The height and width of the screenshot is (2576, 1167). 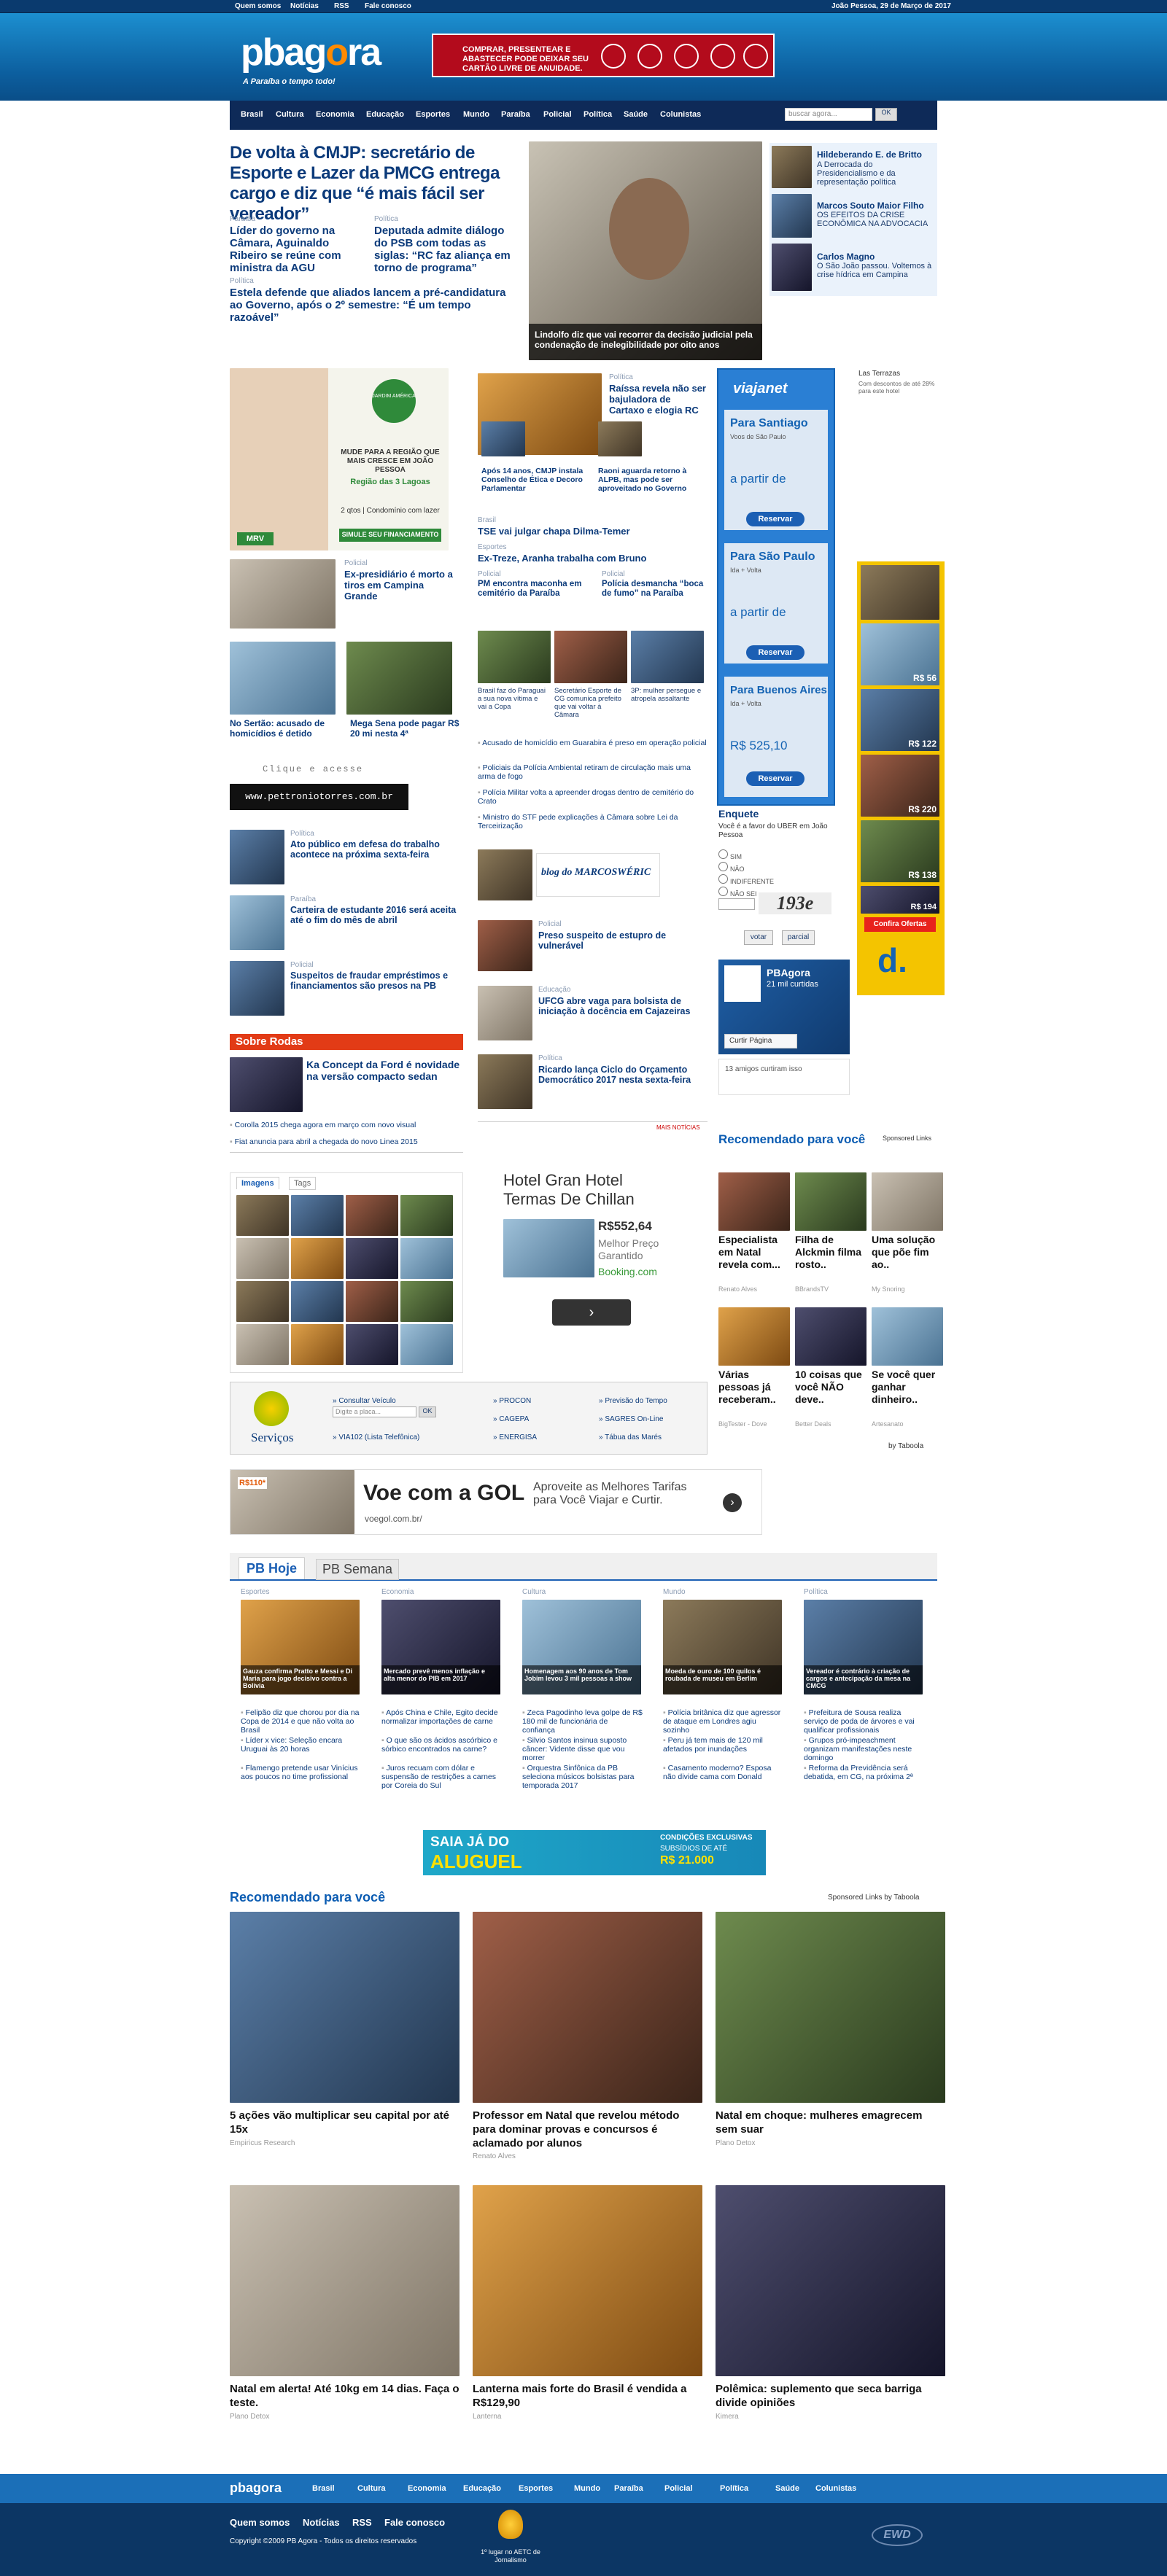 I want to click on more-news-link: MAIS NOTÍCIAS, so click(x=678, y=1127).